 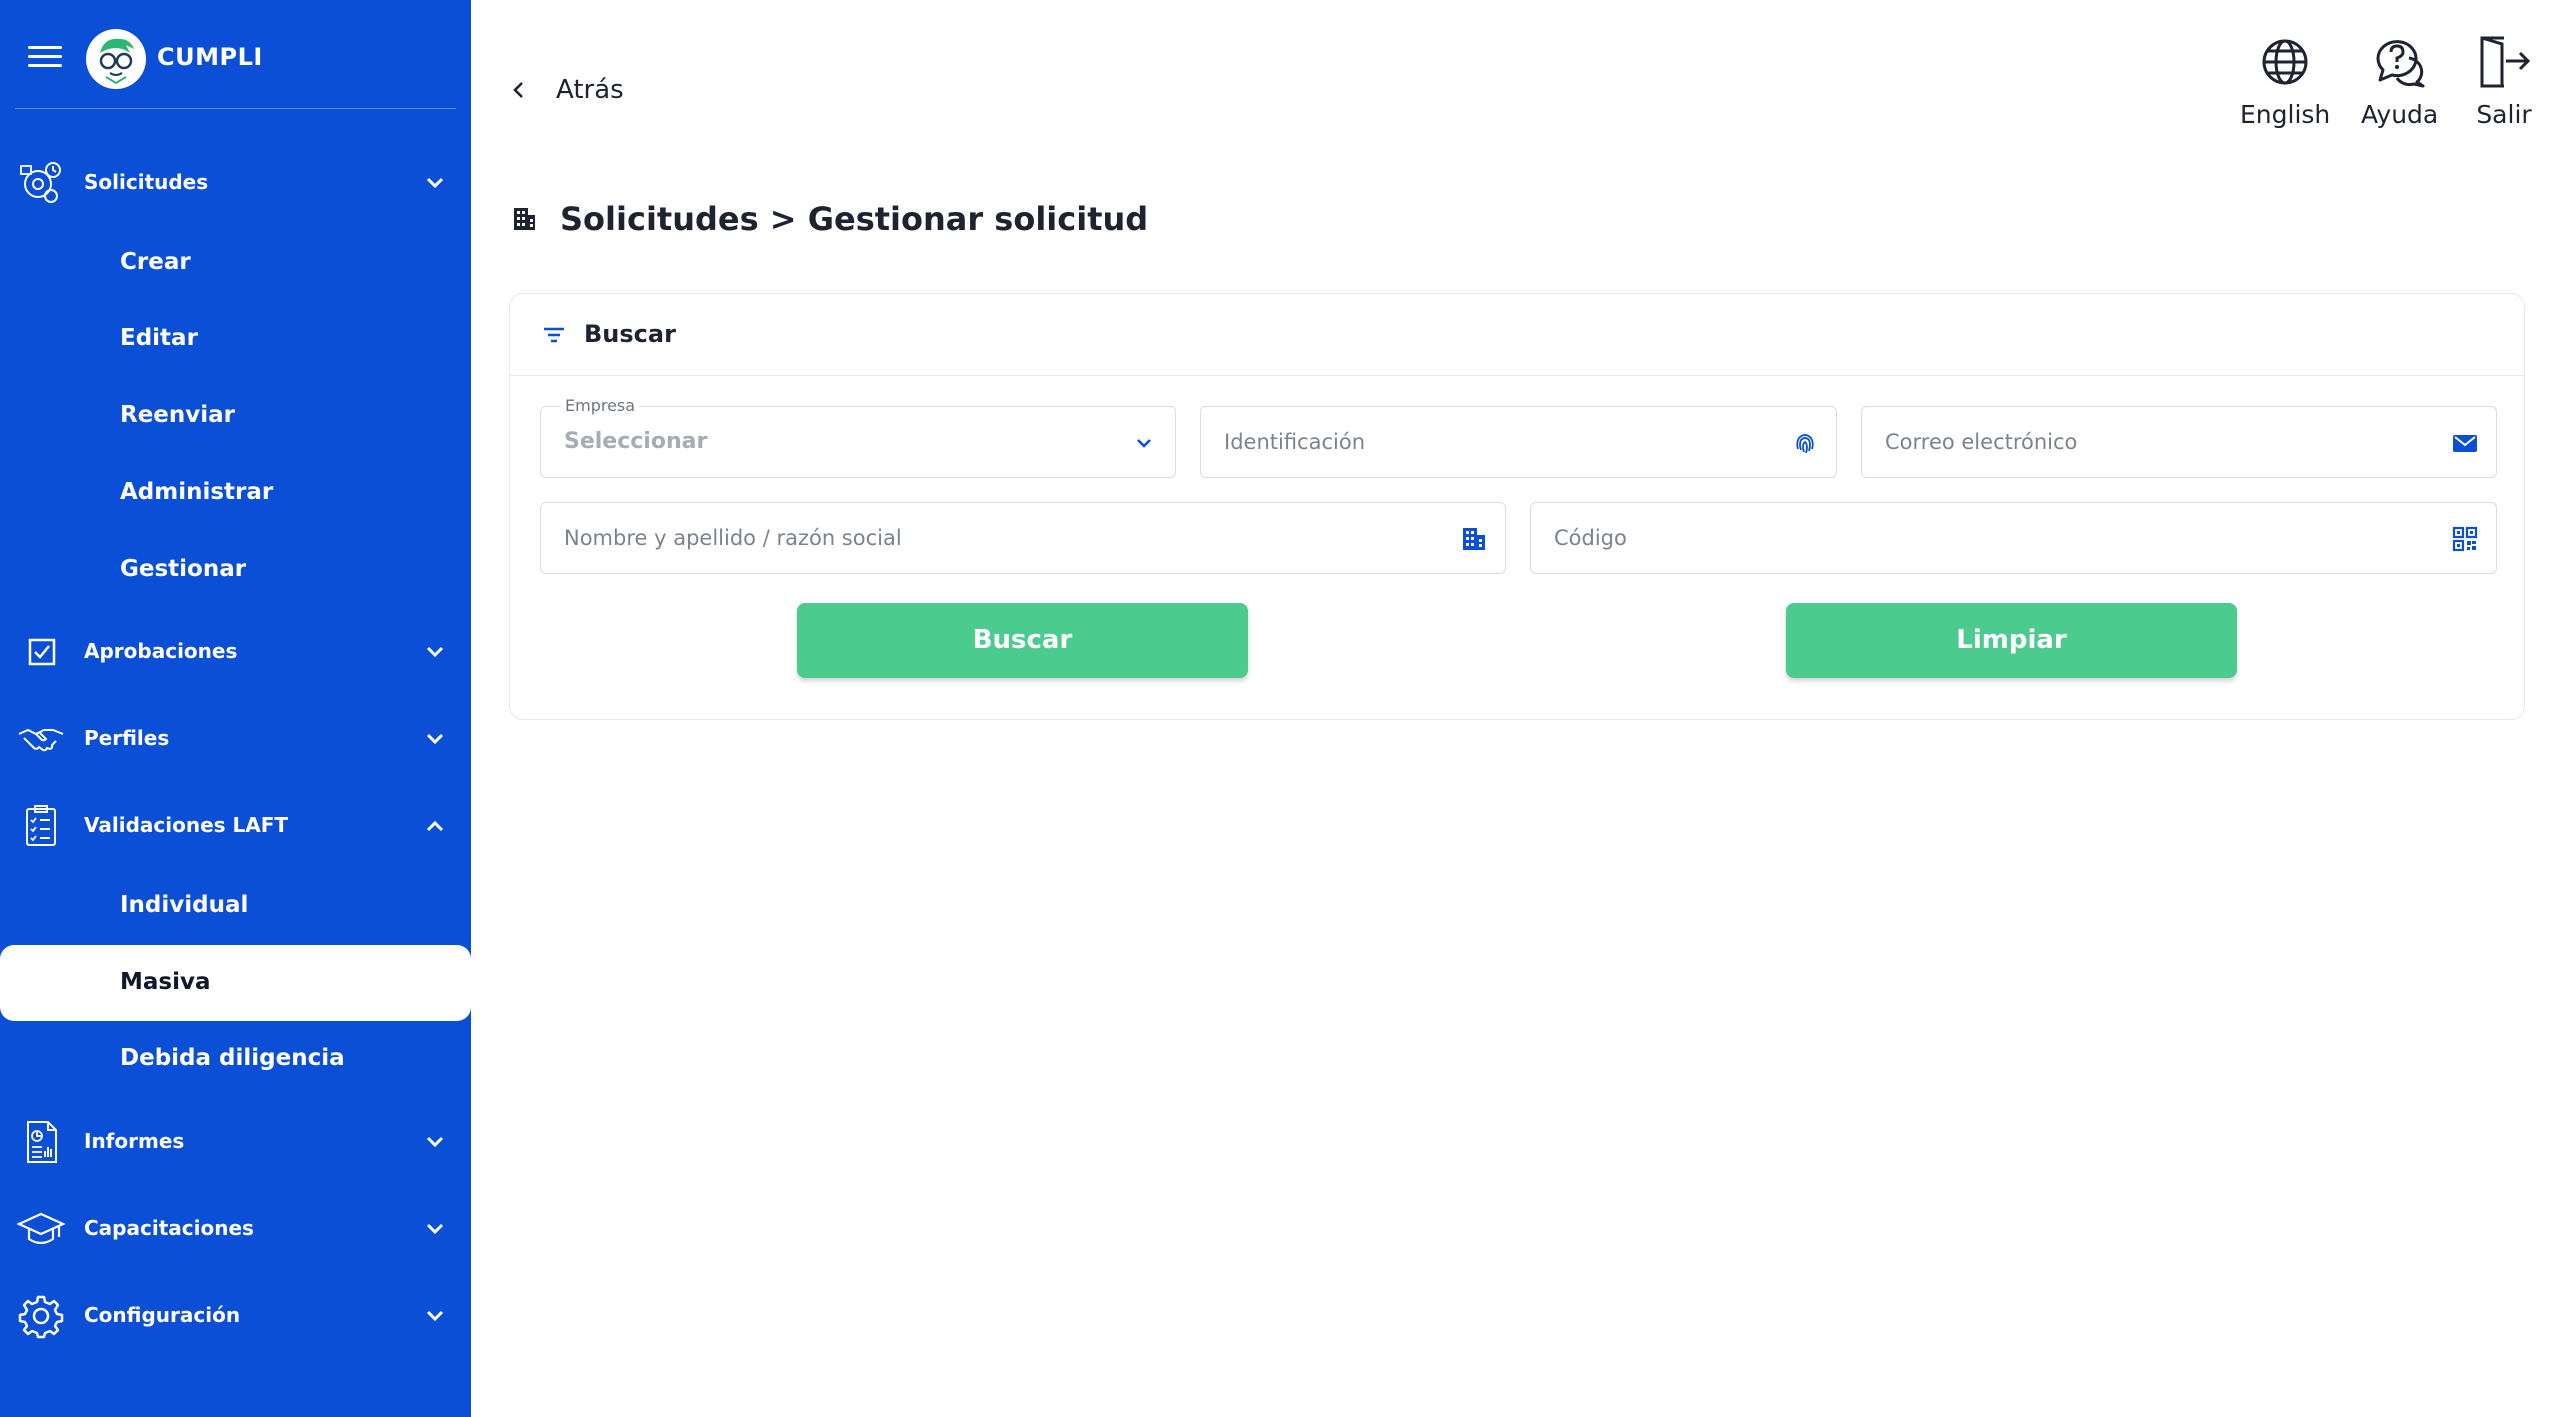 I want to click on brand-name: CUMPLI, so click(x=210, y=57).